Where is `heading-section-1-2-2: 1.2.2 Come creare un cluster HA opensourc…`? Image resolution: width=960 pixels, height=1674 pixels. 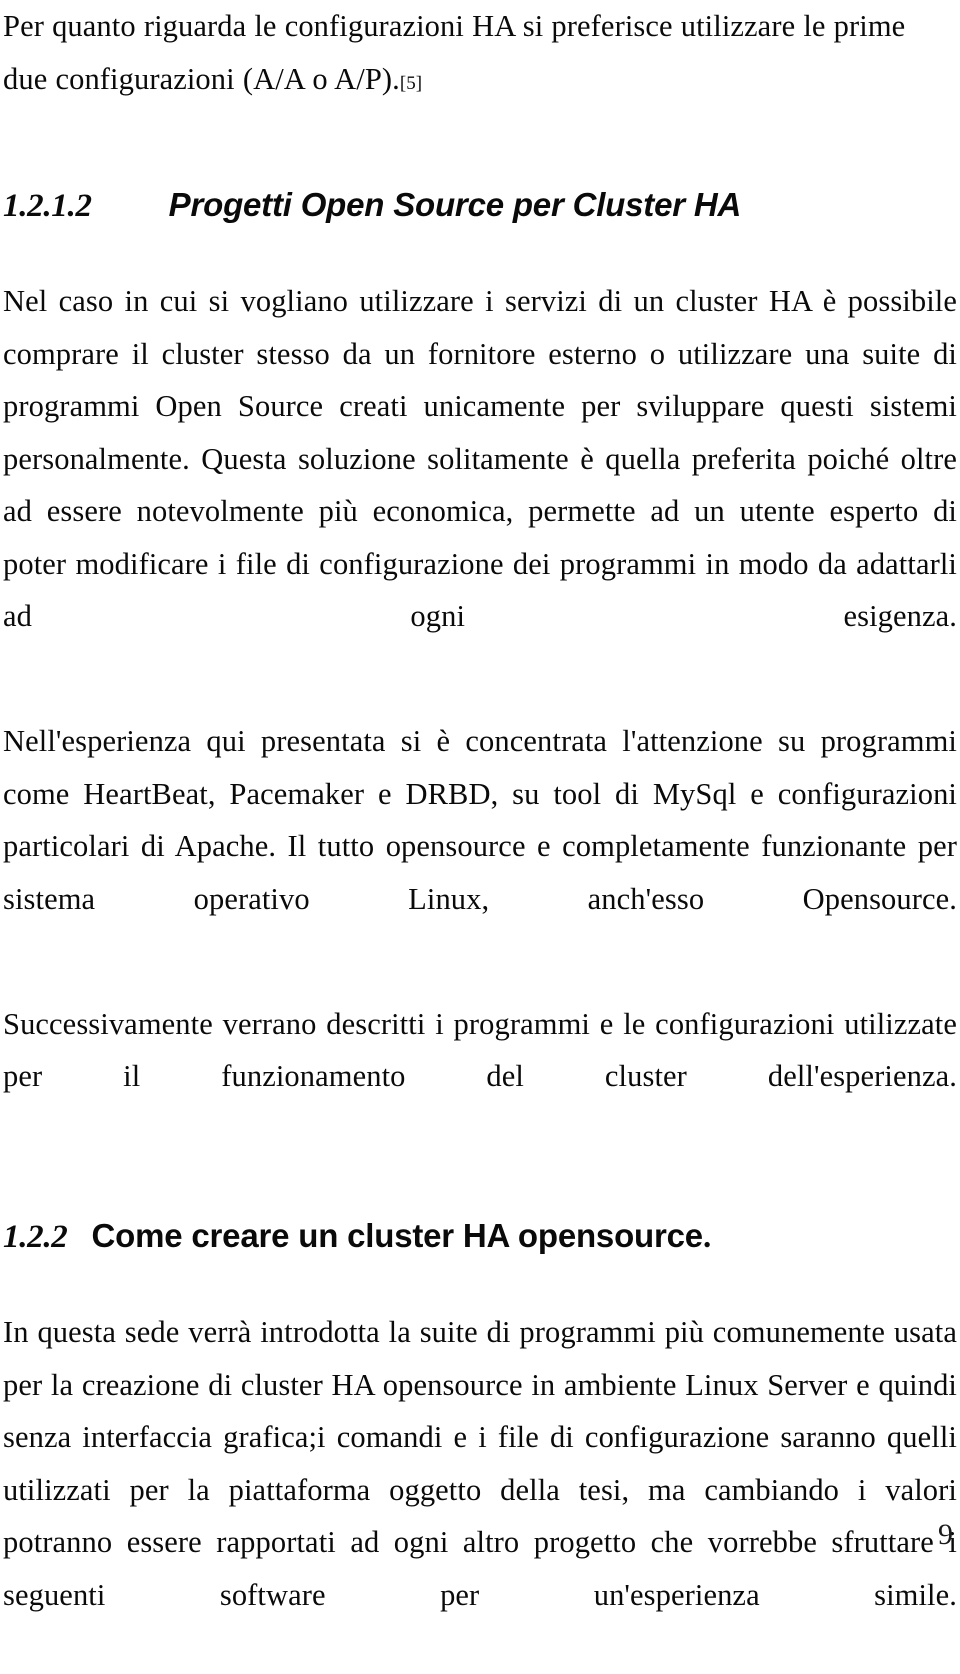
heading-section-1-2-2: 1.2.2 Come creare un cluster HA opensourc… is located at coordinates (480, 1239).